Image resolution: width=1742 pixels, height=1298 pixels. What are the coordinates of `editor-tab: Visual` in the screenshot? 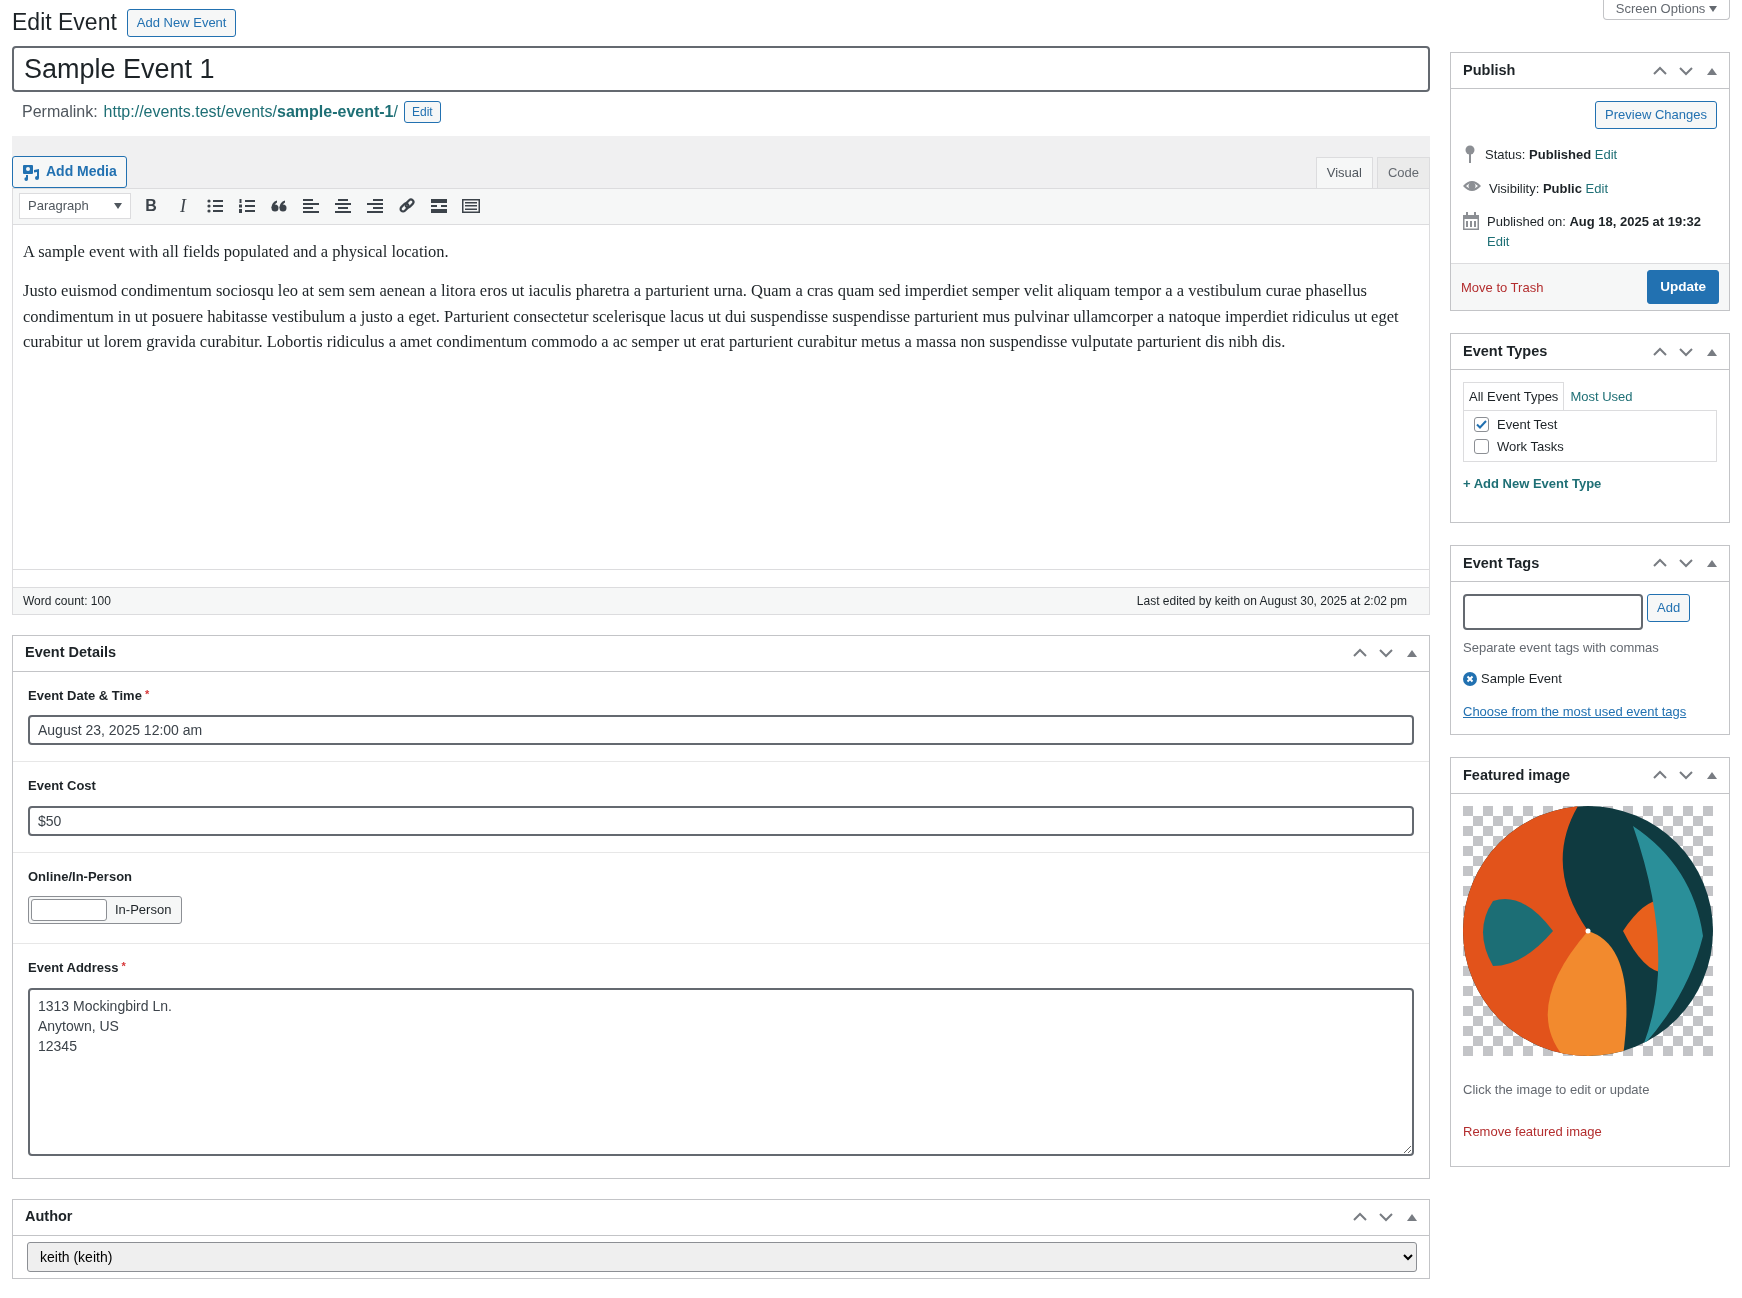 It's located at (1344, 172).